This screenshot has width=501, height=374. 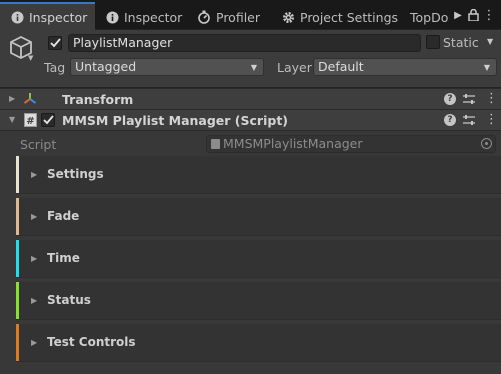 I want to click on component-enabled-checkbox, so click(x=48, y=120).